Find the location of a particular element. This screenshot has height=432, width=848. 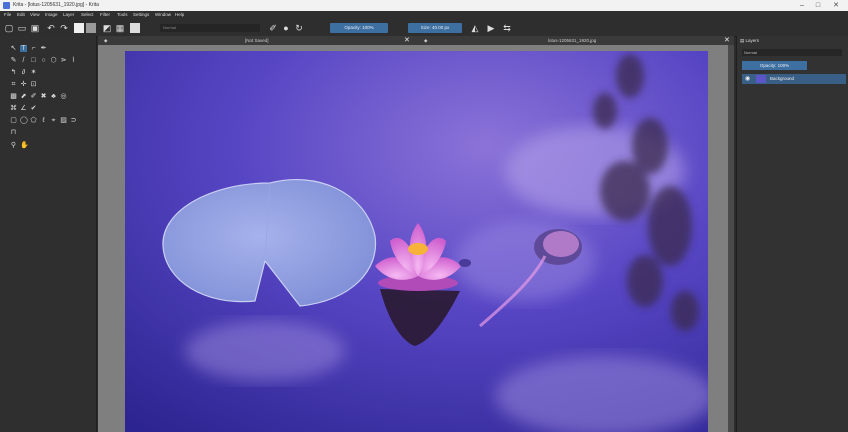

menu-settings: Settings is located at coordinates (141, 14).